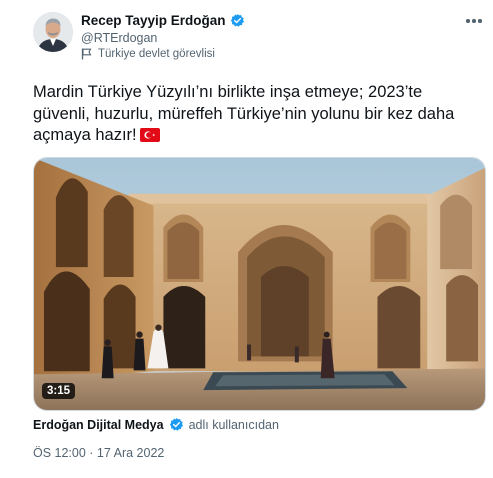  I want to click on turkey-flag-icon, so click(149, 134).